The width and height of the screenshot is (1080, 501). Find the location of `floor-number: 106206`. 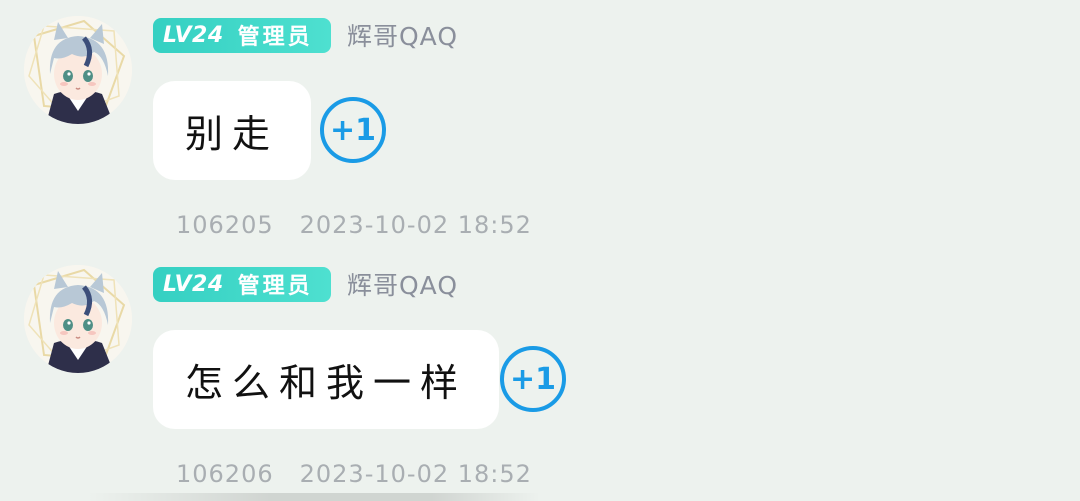

floor-number: 106206 is located at coordinates (225, 474).